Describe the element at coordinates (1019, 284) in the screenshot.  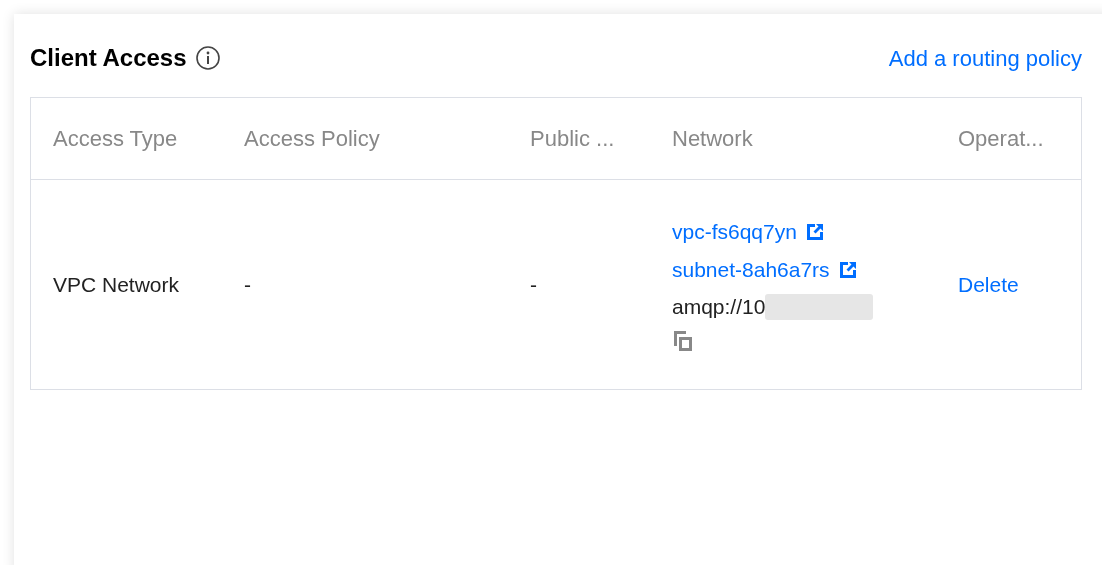
I see `delete-link: Delete` at that location.